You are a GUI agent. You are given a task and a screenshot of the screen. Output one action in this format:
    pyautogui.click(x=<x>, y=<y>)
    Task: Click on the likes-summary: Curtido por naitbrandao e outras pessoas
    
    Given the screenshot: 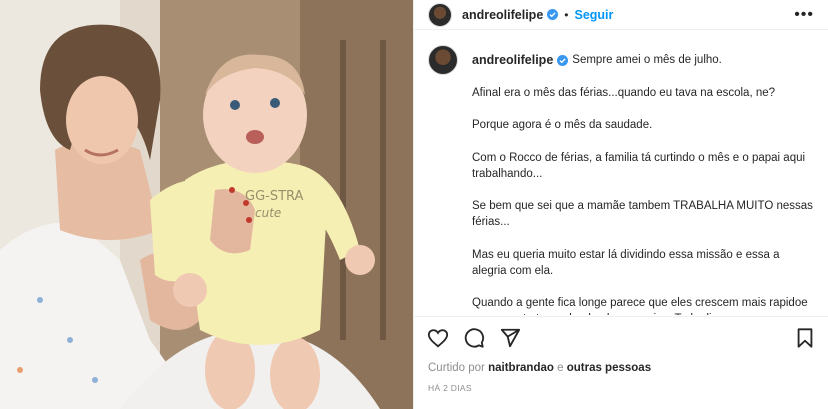 What is the action you would take?
    pyautogui.click(x=539, y=368)
    